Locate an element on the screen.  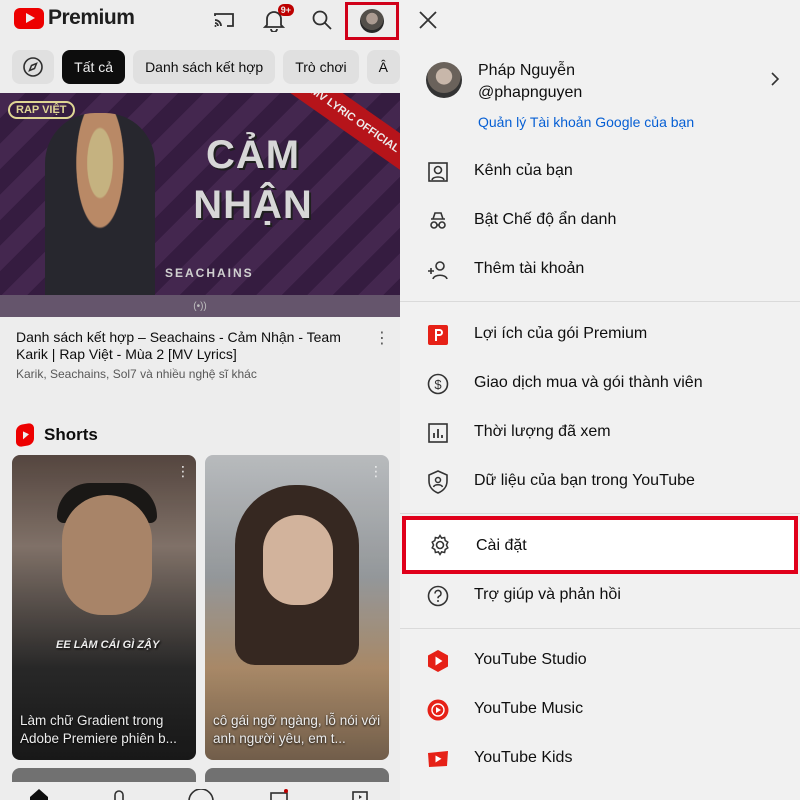
dollar-icon: $ is located at coordinates (438, 384).